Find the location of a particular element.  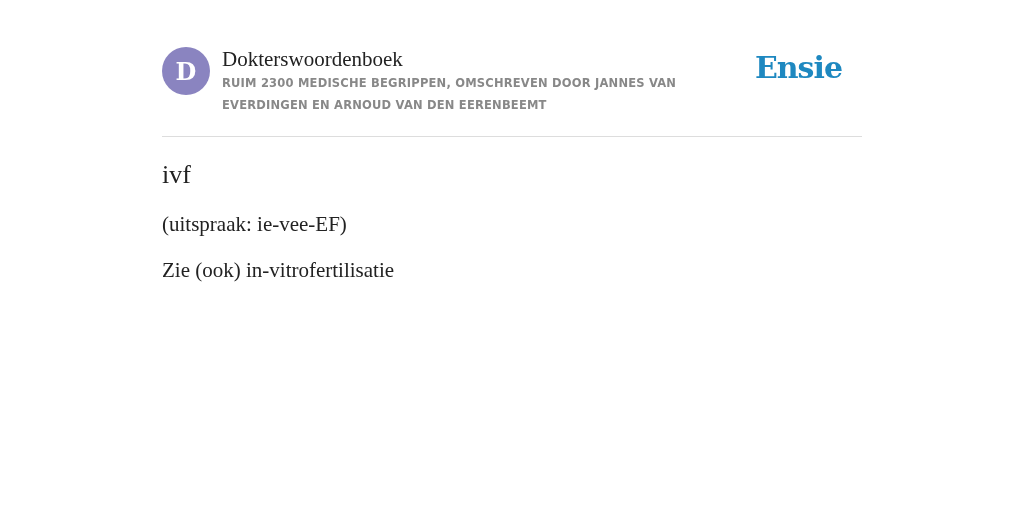

entry-text: Zie (ook) in-vitrofertilisatie is located at coordinates (279, 270).